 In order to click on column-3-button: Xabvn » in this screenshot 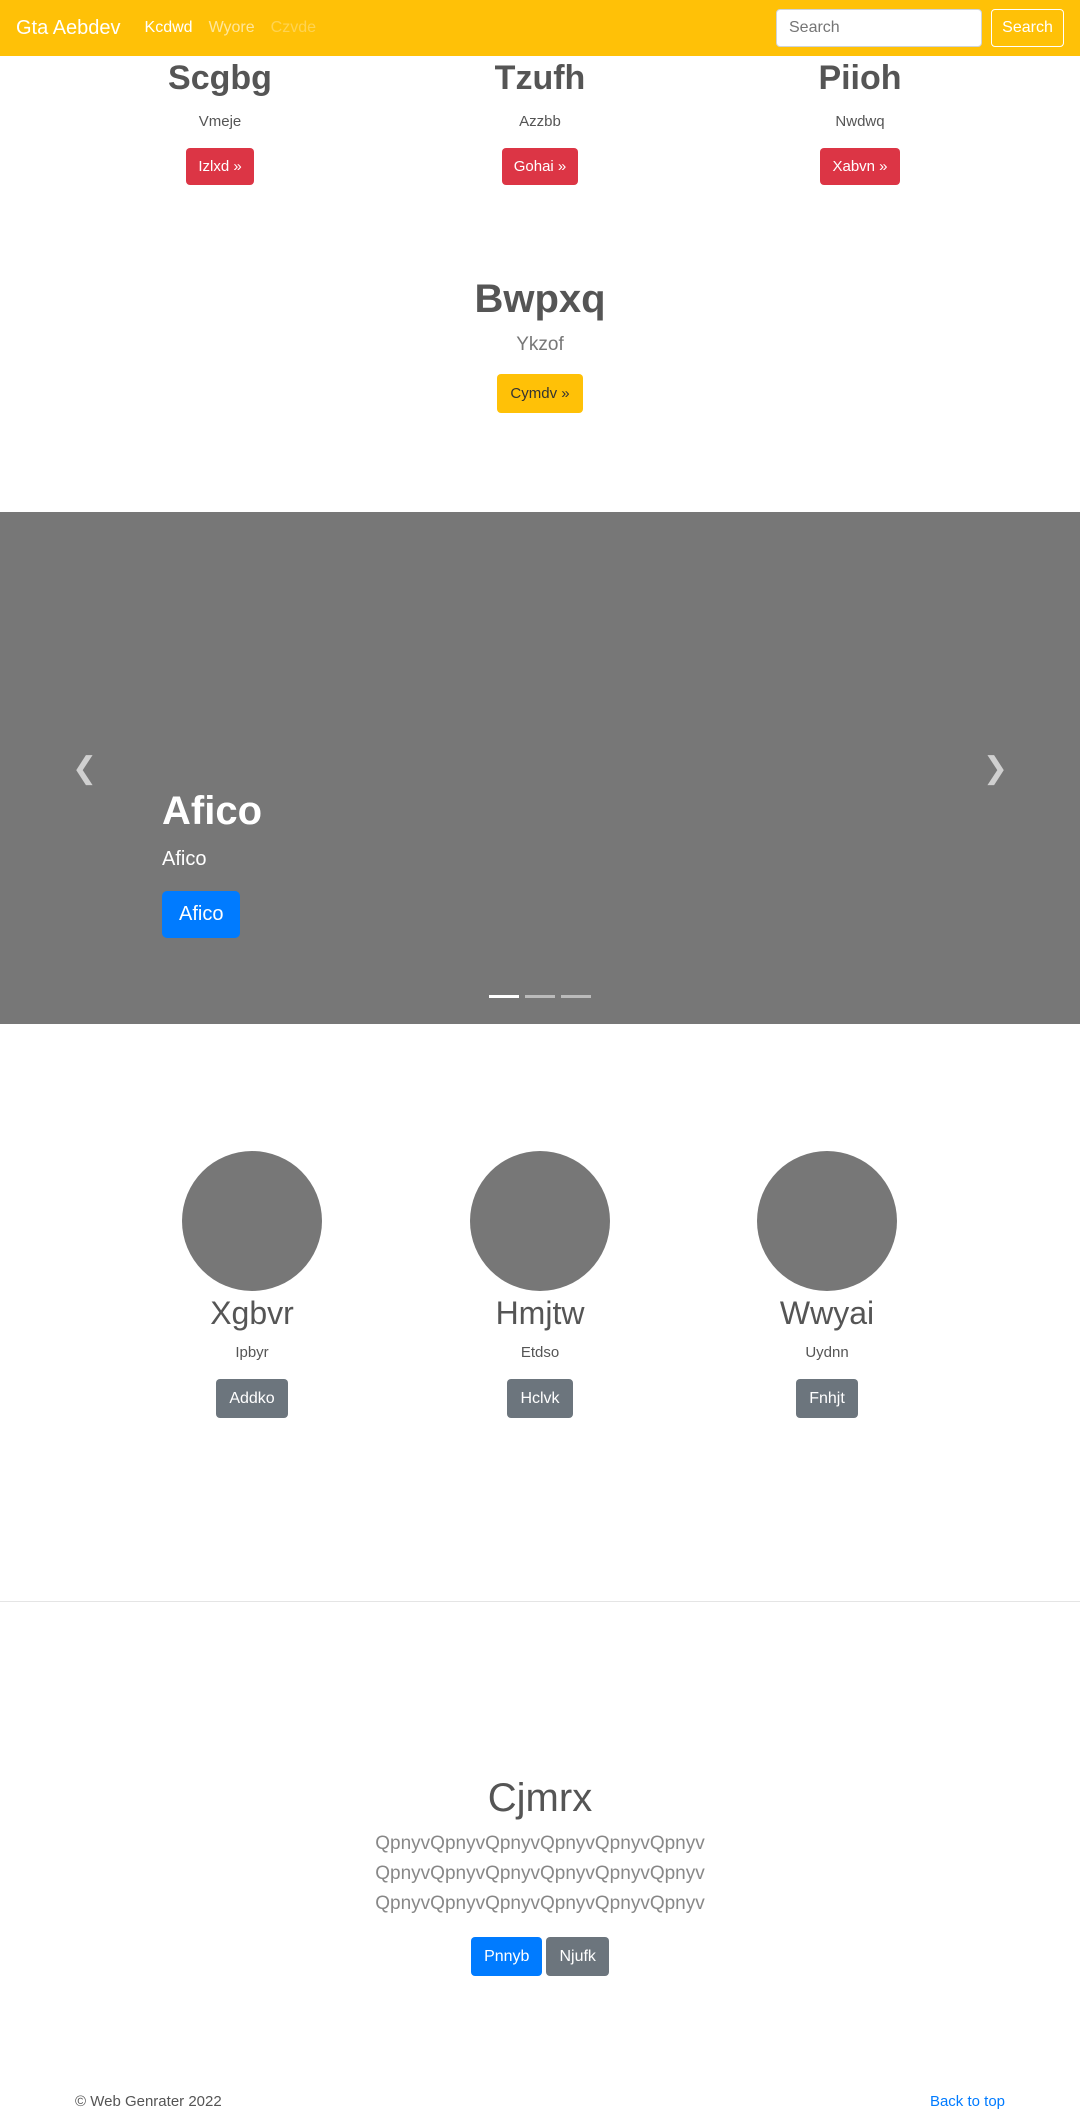, I will do `click(860, 166)`.